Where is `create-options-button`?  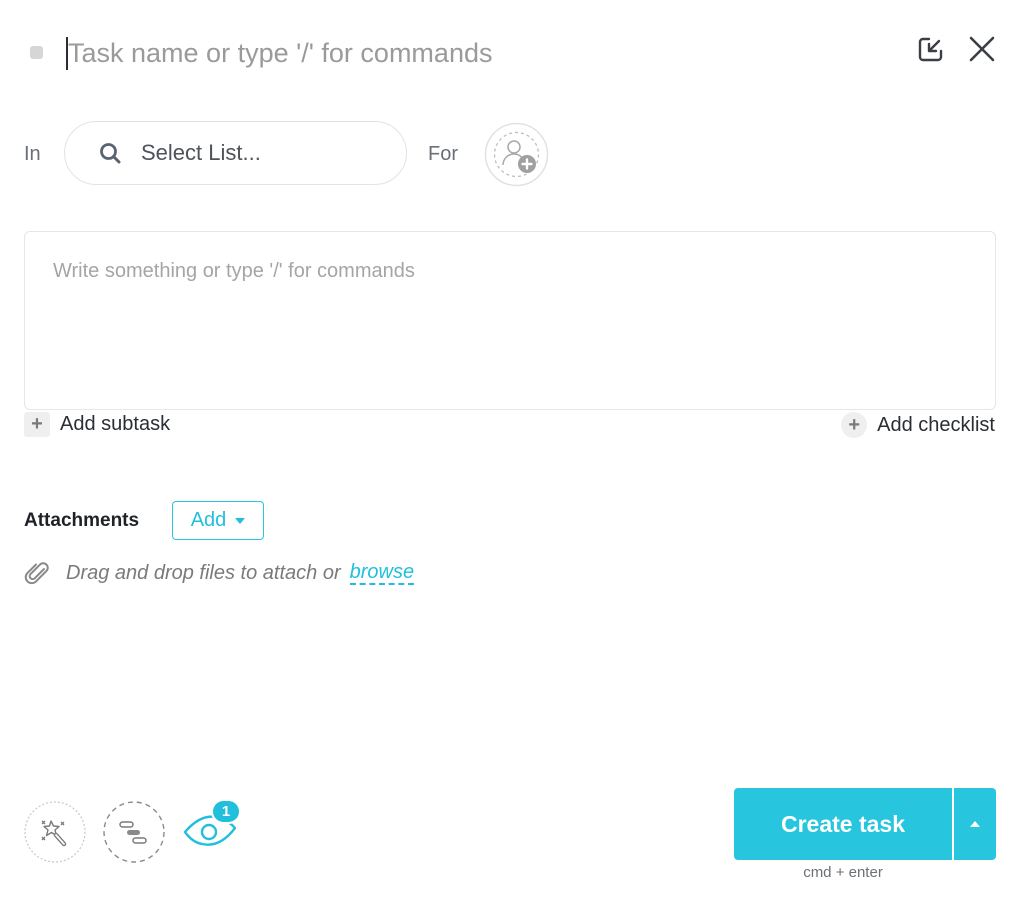
create-options-button is located at coordinates (975, 824).